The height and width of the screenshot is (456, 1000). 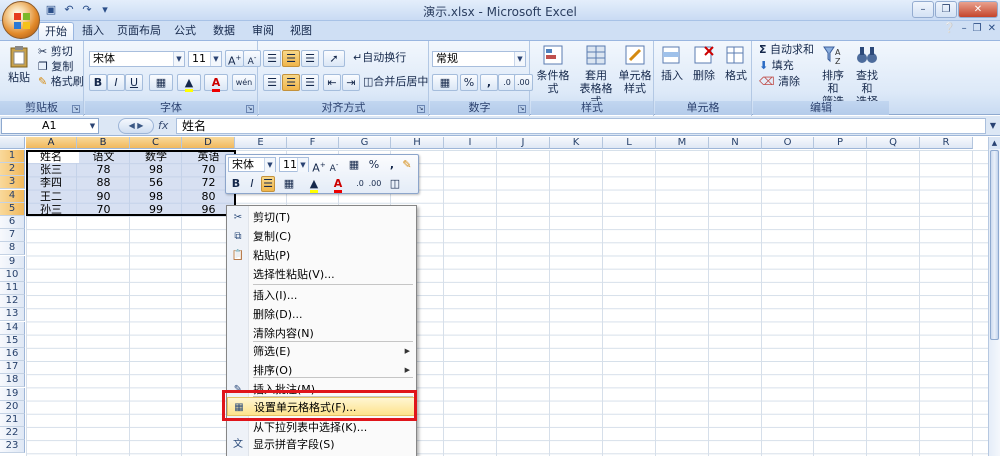 What do you see at coordinates (992, 28) in the screenshot?
I see `ribbon-close-icon: ✕` at bounding box center [992, 28].